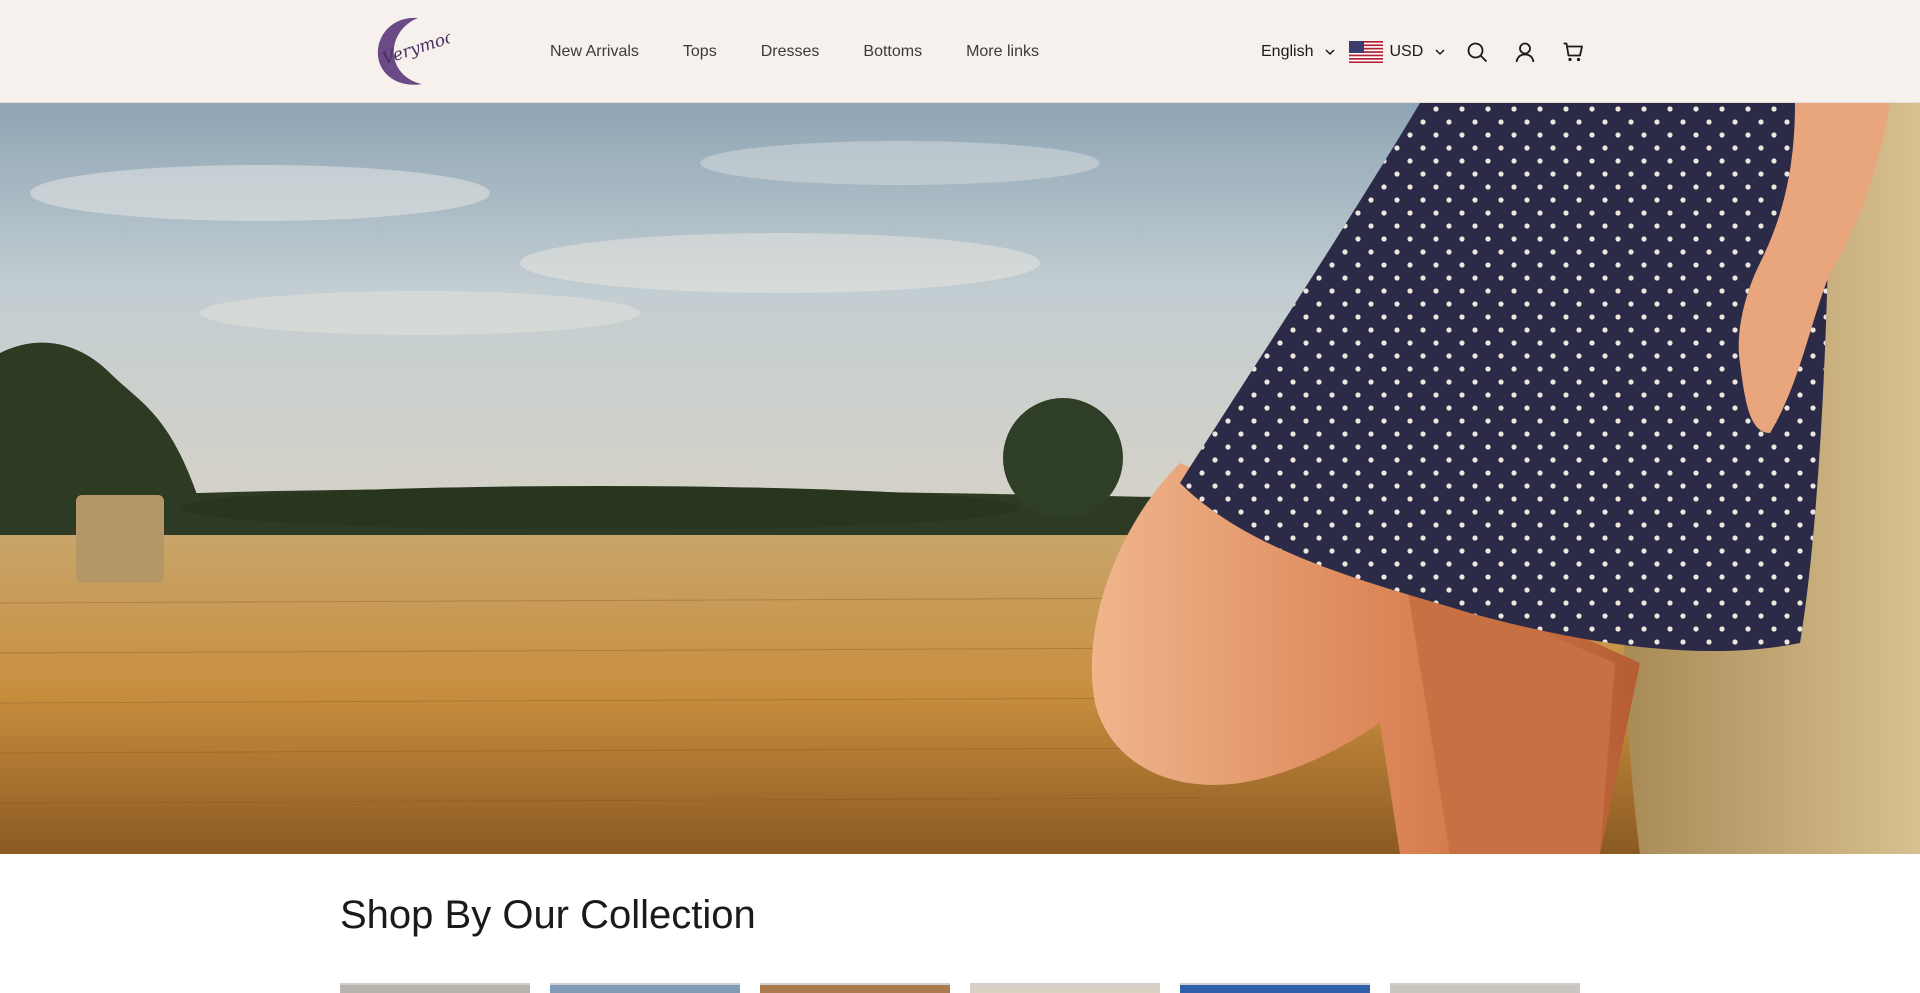 Image resolution: width=1920 pixels, height=993 pixels. I want to click on language-selector: English, so click(1298, 51).